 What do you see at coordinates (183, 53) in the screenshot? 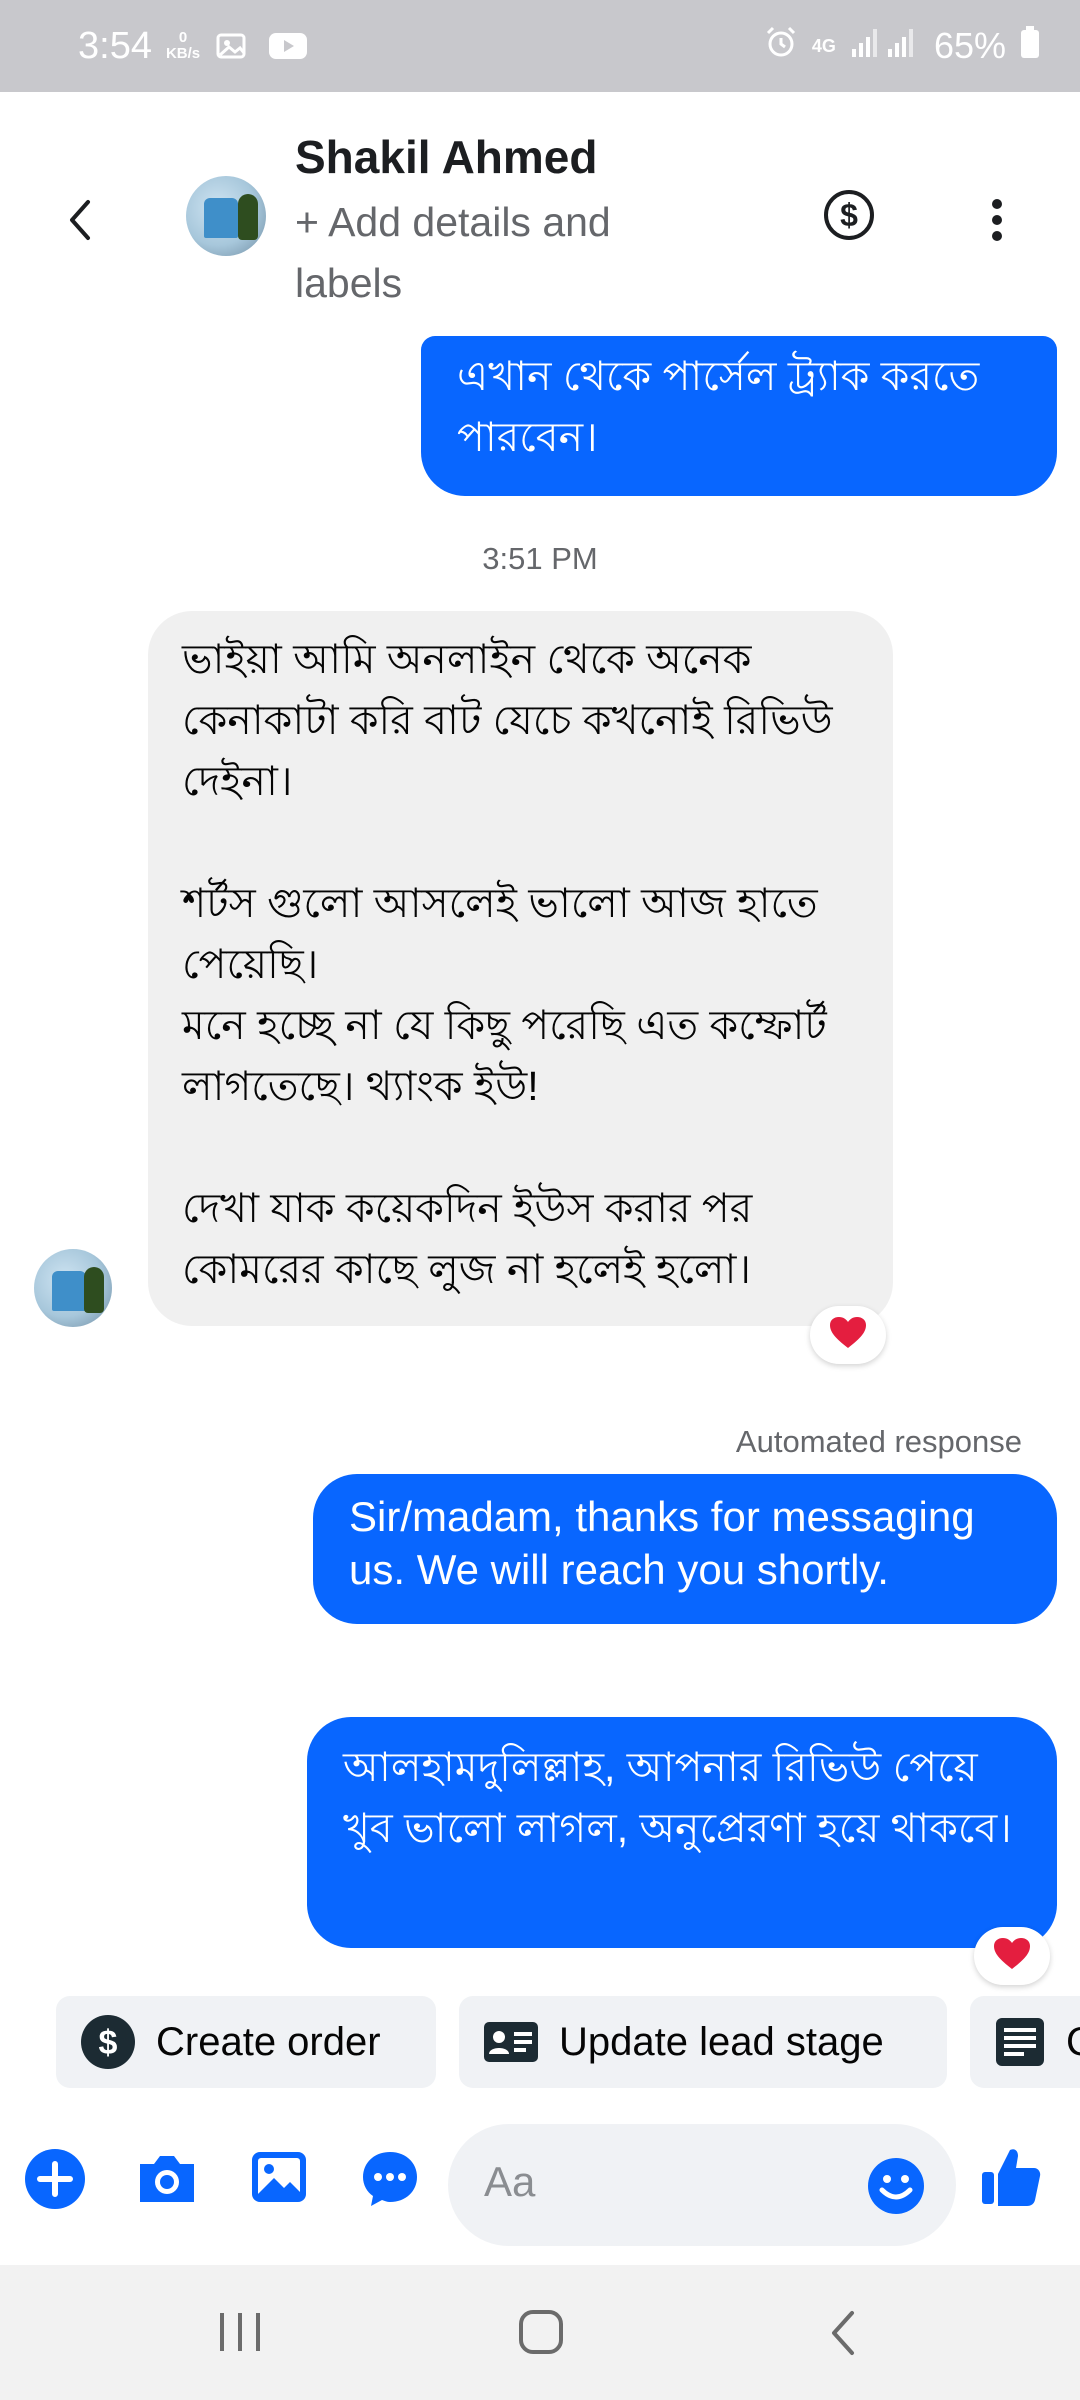
I see `network-speed-unit: KB/s` at bounding box center [183, 53].